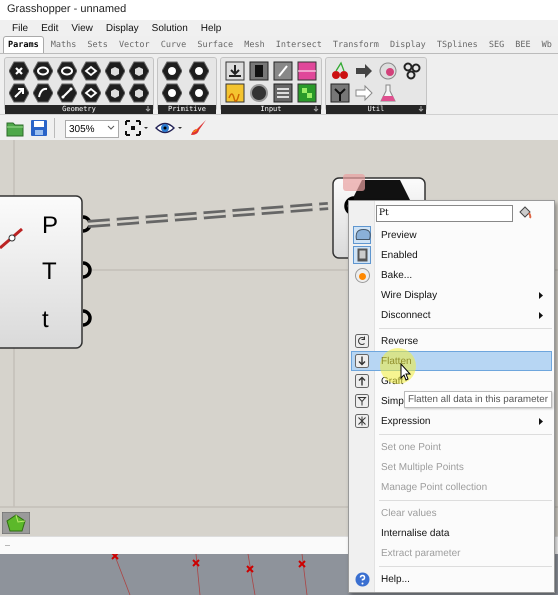  Describe the element at coordinates (49, 271) in the screenshot. I see `output-label: T` at that location.